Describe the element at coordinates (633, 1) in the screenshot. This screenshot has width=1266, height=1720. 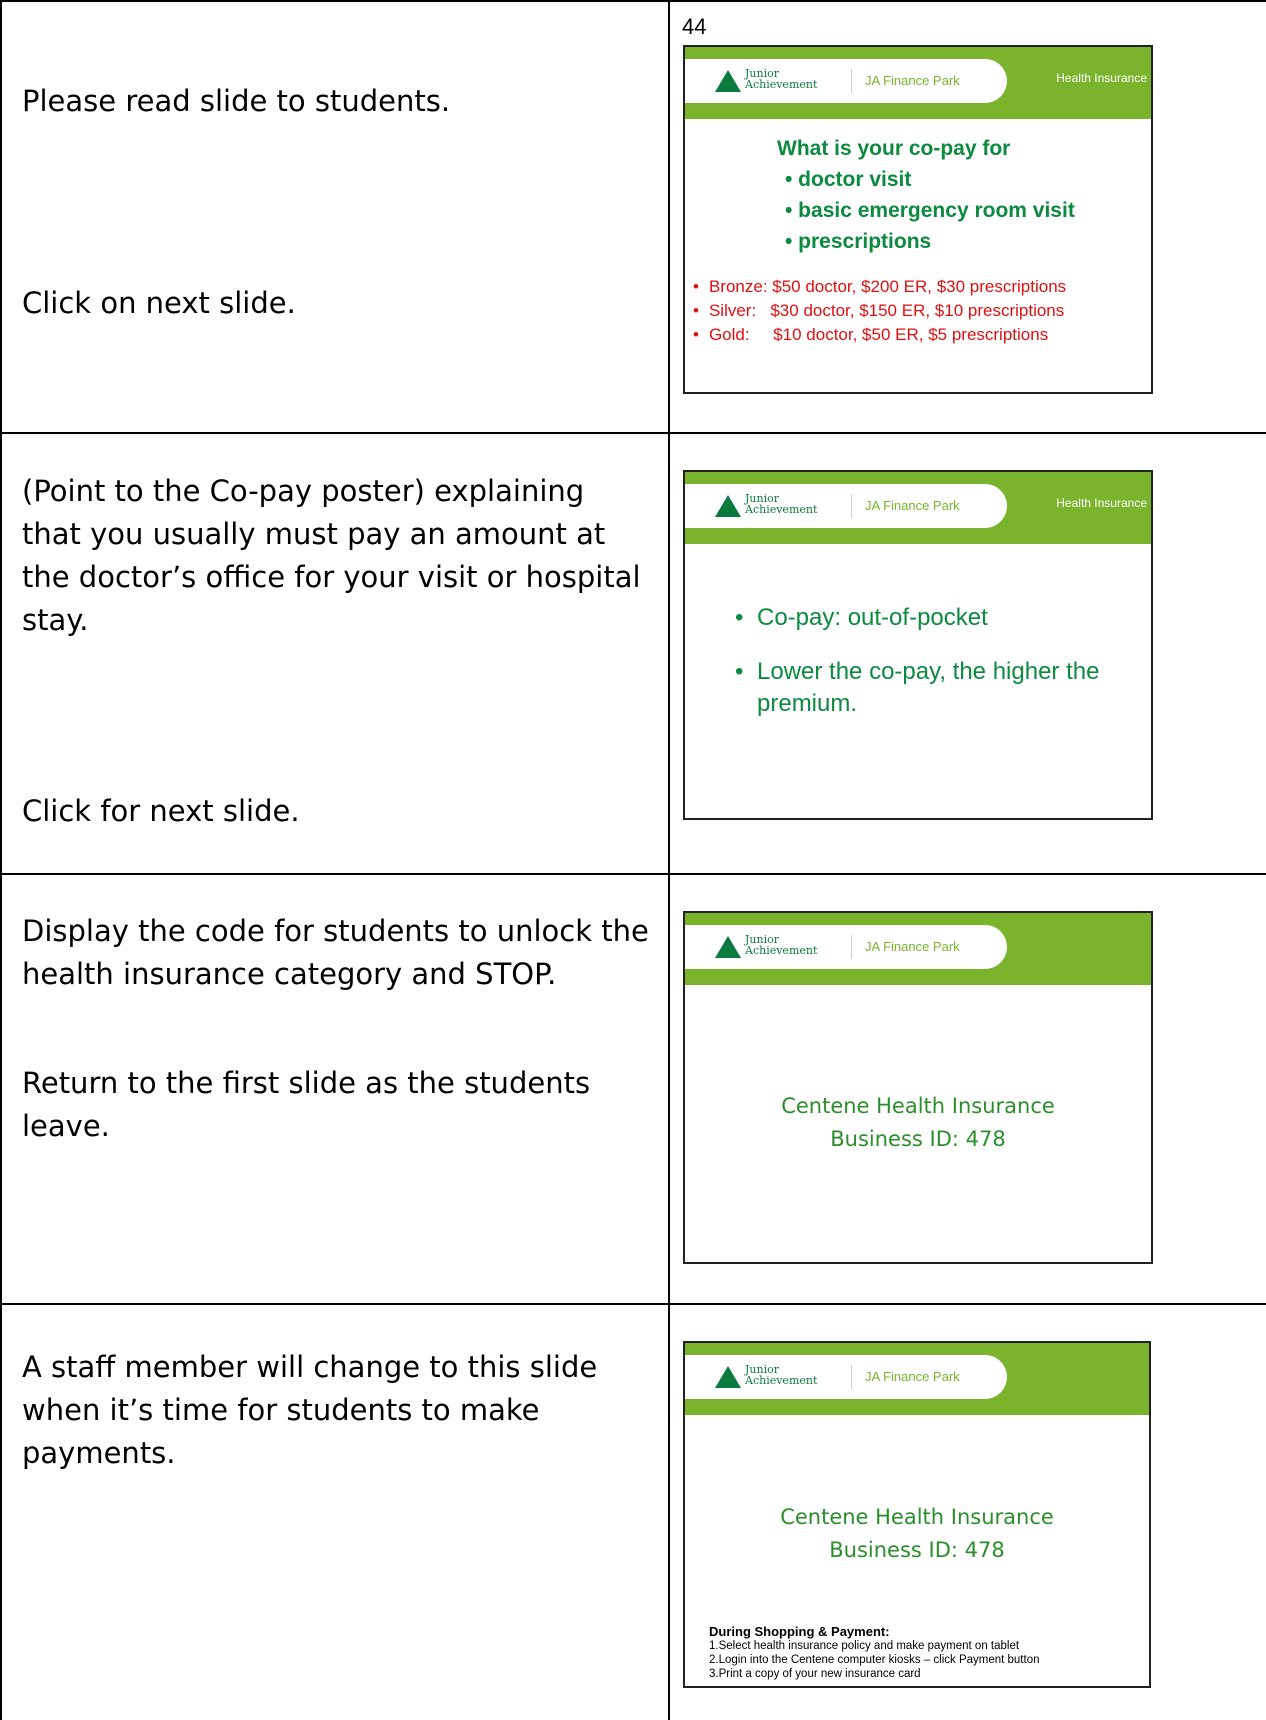
I see `table-border-top` at that location.